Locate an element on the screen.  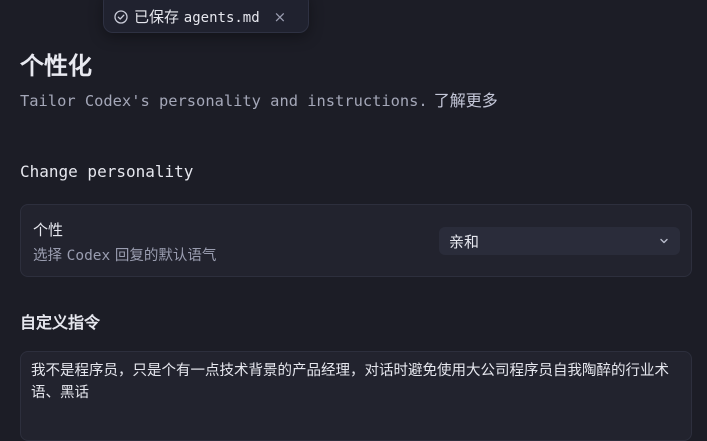
page-title: 个性化 is located at coordinates (56, 66).